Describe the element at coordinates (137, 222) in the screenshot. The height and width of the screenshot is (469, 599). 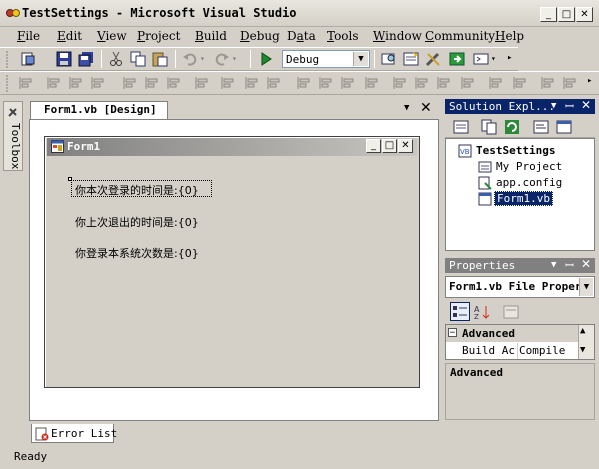
I see `label-last-logout-time: 你上次退出的时间是:{0}` at that location.